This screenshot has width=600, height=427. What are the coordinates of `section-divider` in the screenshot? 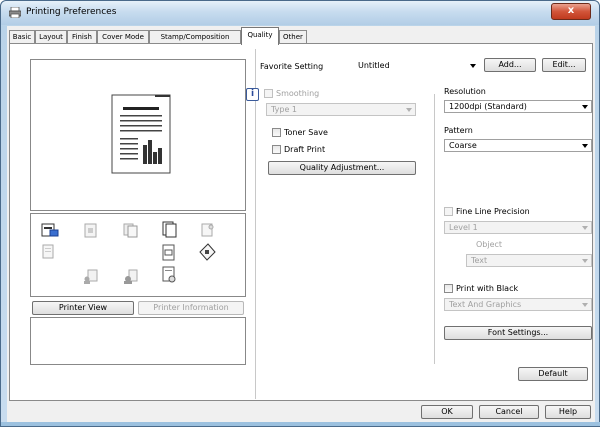 It's located at (255, 224).